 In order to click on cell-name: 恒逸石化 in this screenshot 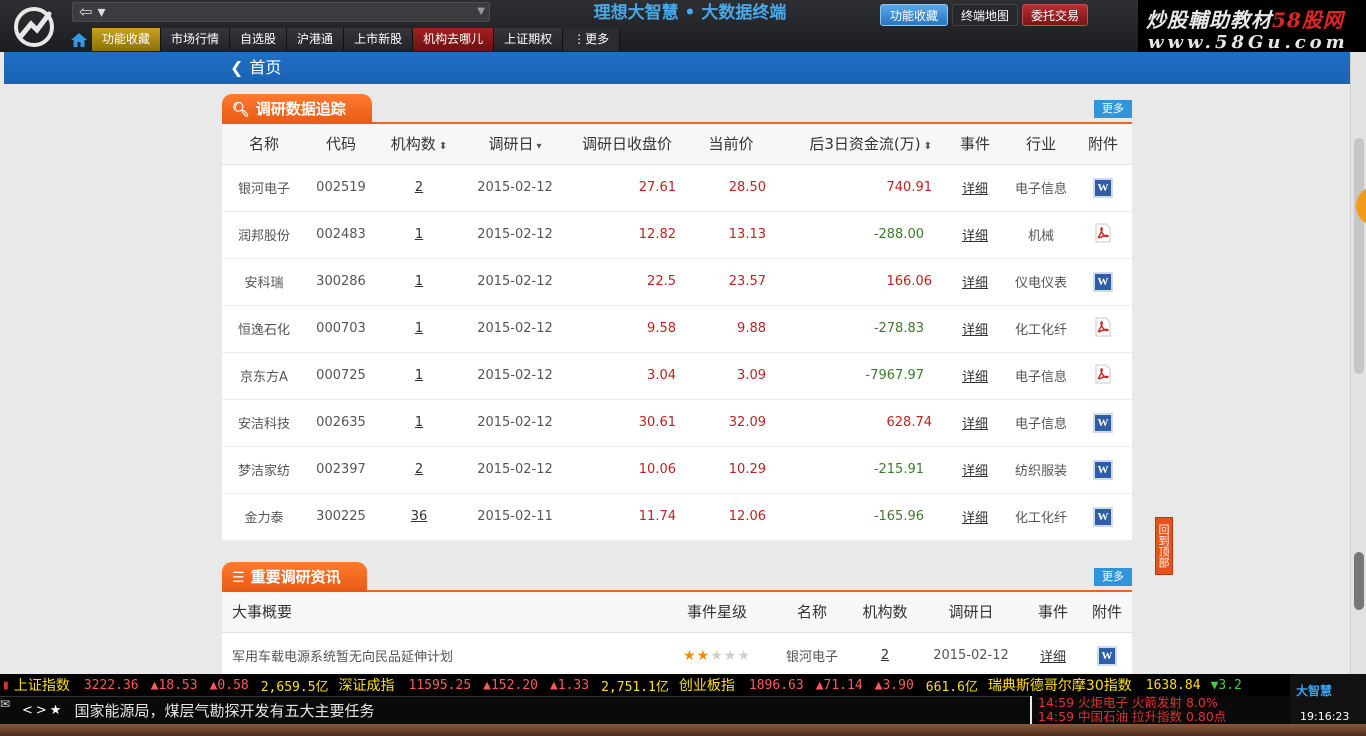, I will do `click(264, 329)`.